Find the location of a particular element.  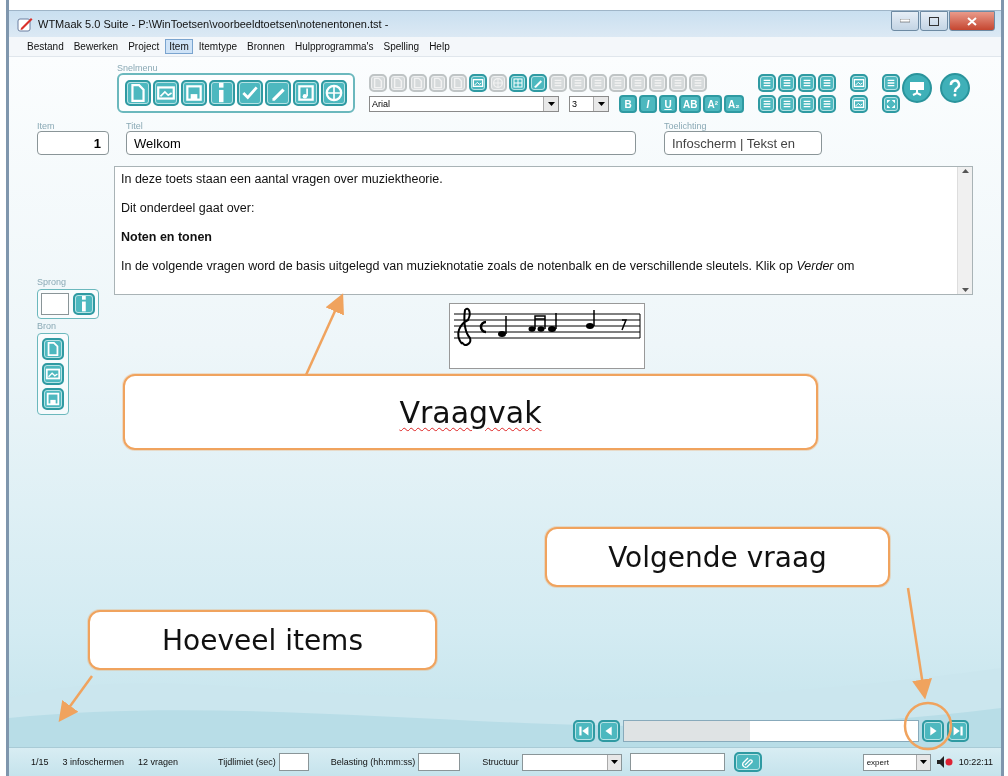

paragraph-text: In de volgende vragen word de basis uitgelegd van muzieknotatie zoals de notenbalk en de verschillende sleutels. Klik op Verder om is located at coordinates (488, 266).